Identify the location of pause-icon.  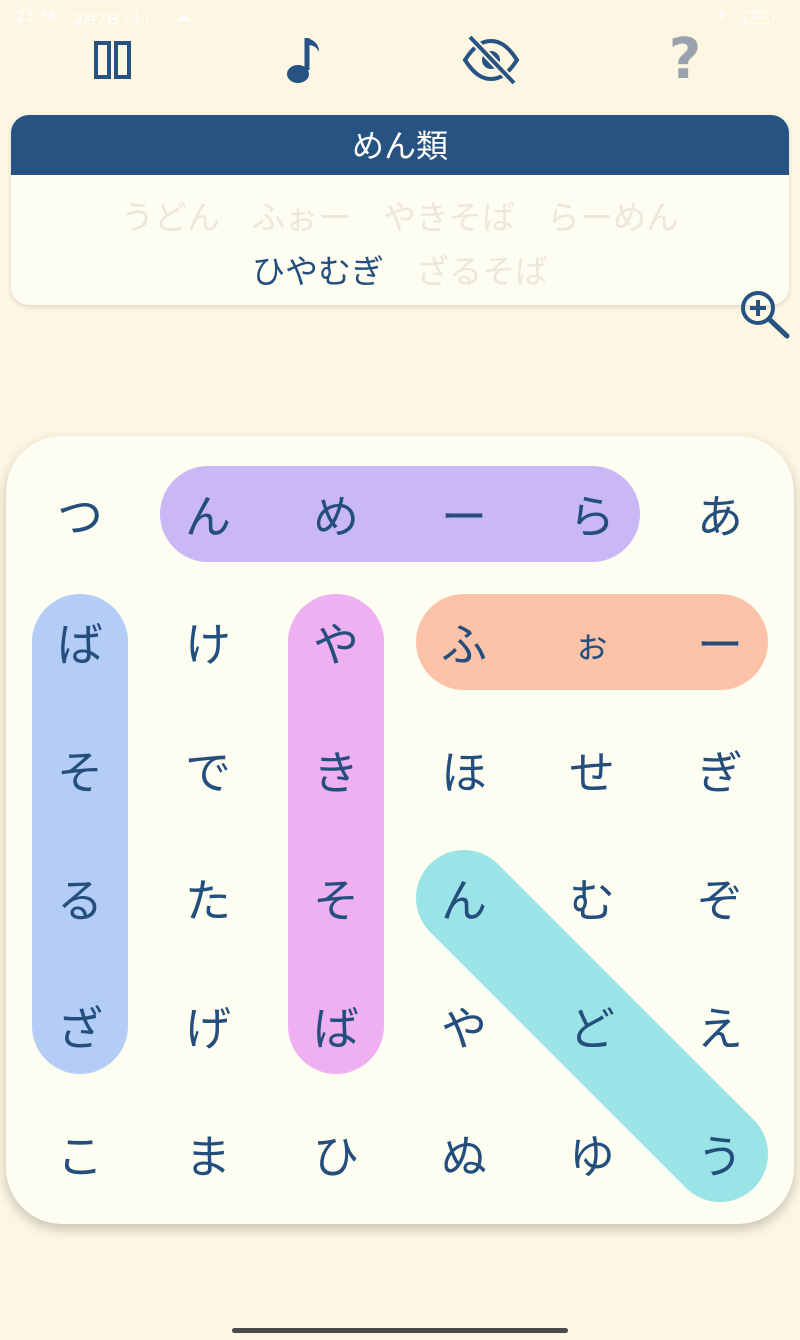
(112, 60).